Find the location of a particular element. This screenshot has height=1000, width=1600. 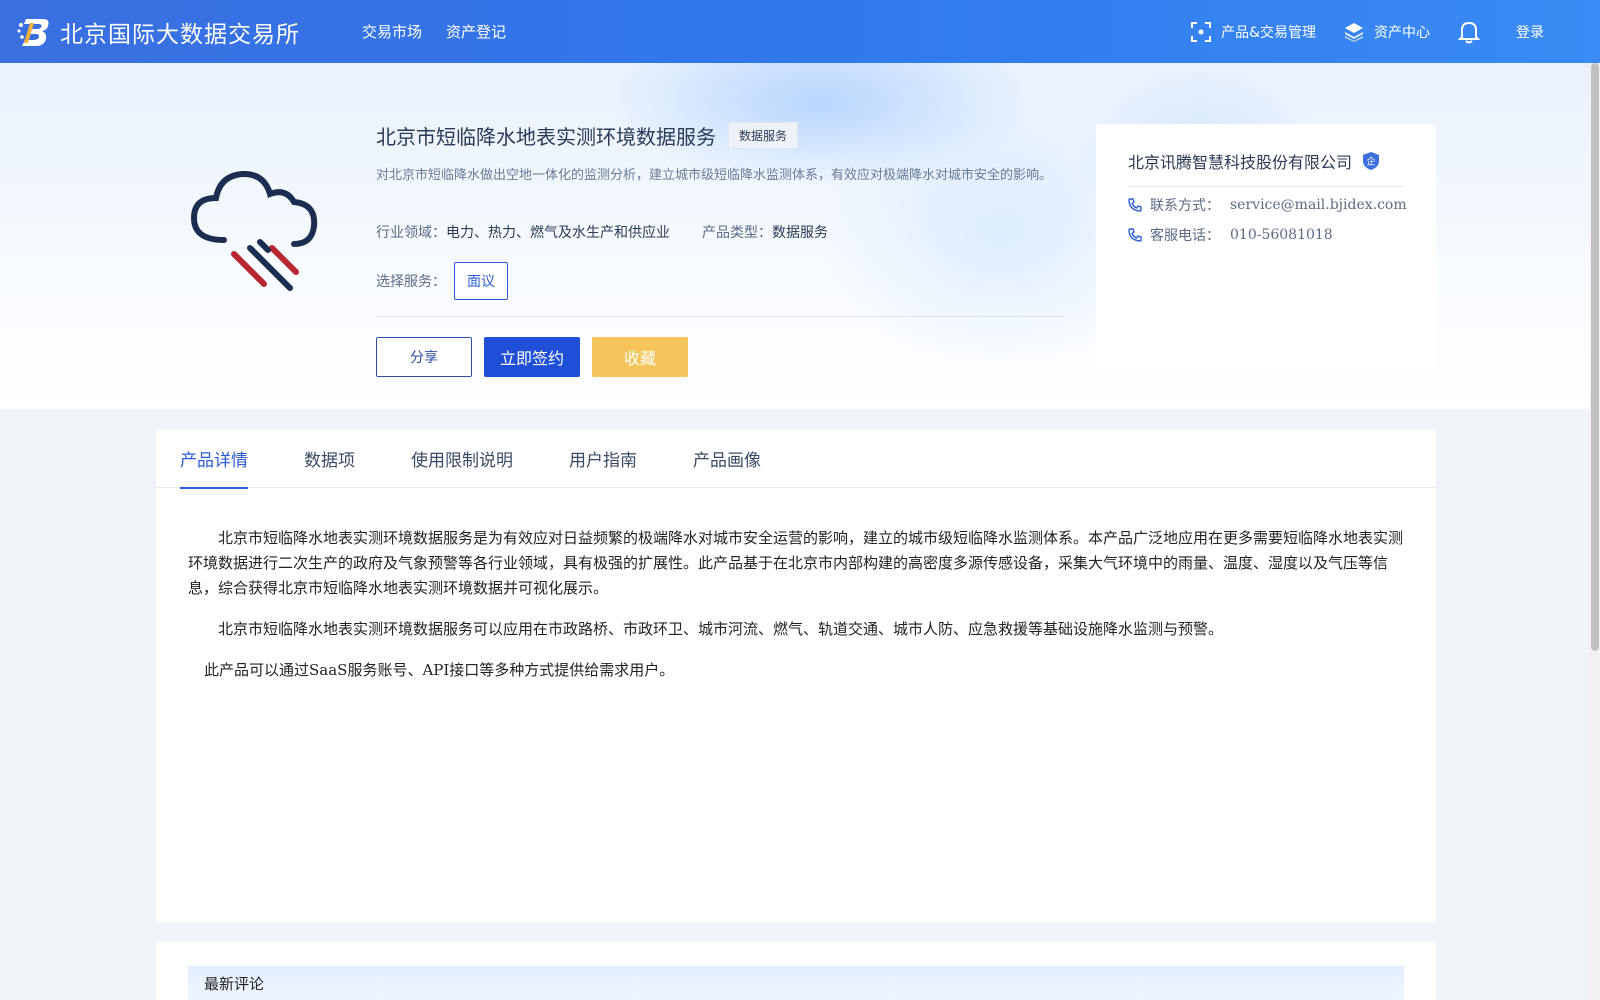

header-actions: 产品&交易管理 资产中心 登录 is located at coordinates (1395, 31).